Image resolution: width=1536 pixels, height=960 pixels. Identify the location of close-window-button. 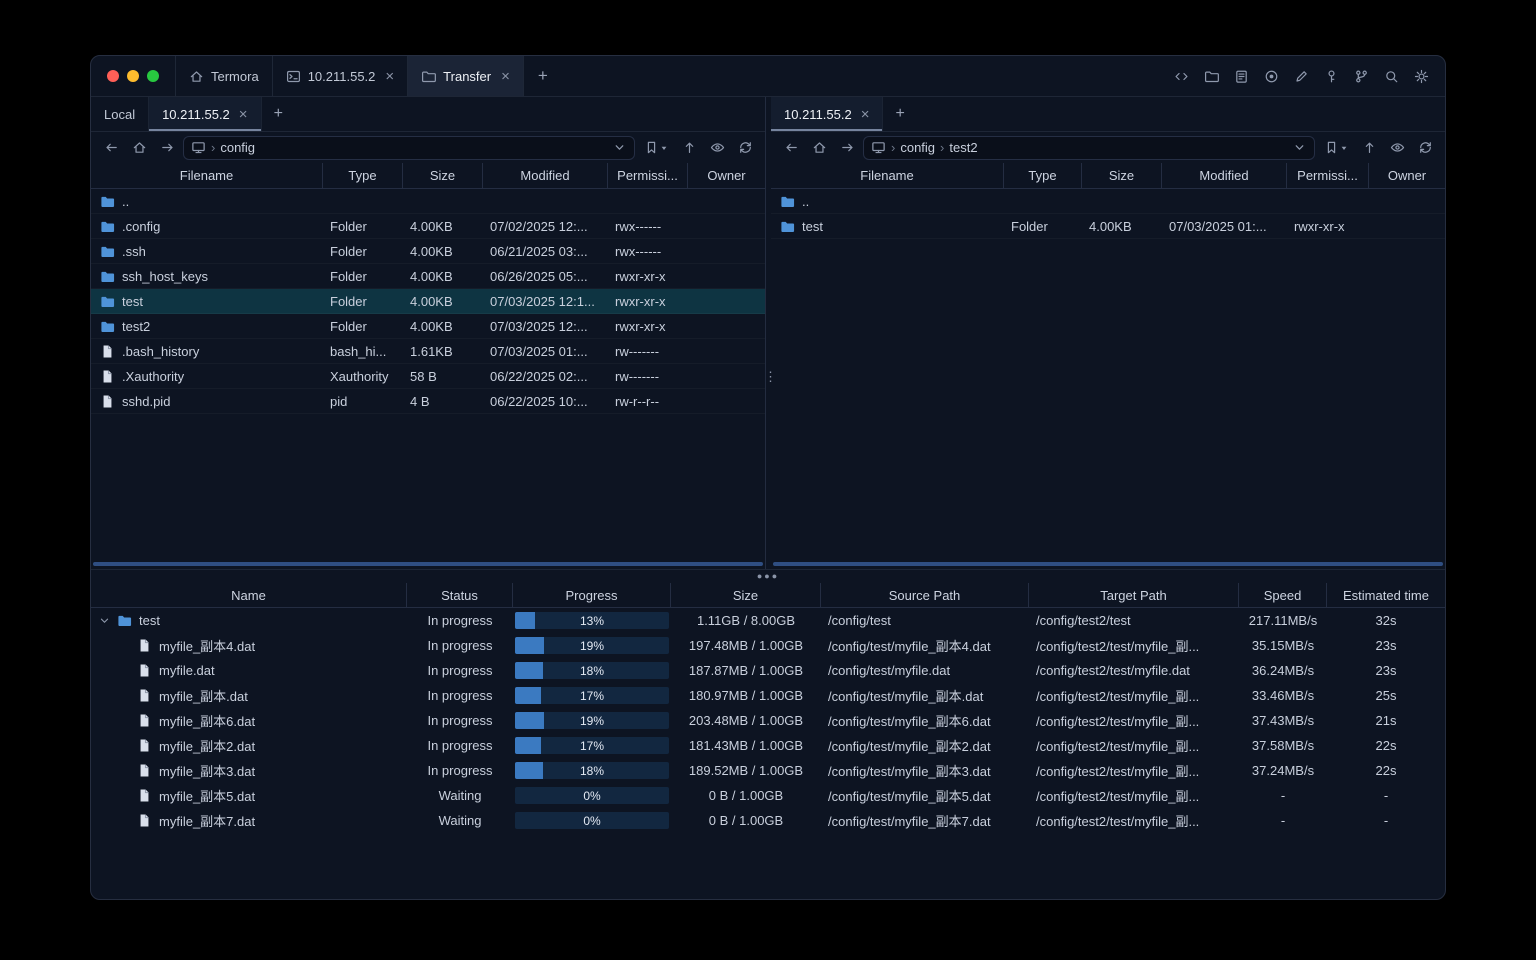
(113, 76).